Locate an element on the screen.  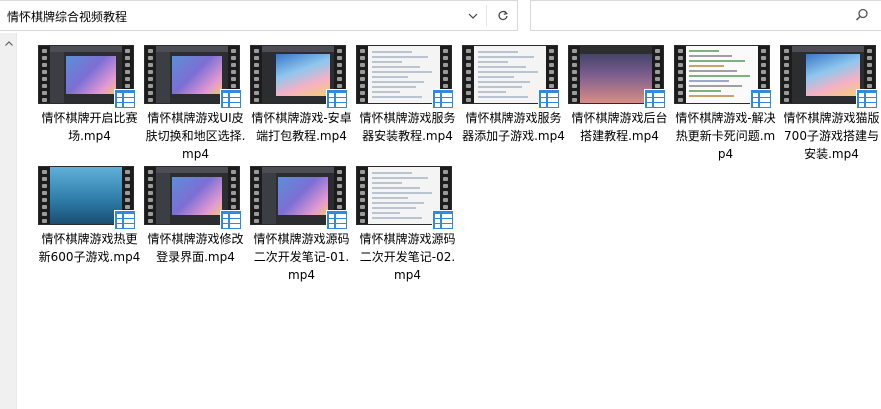
address-path: 情怀棋牌综合视频教程 is located at coordinates (67, 16).